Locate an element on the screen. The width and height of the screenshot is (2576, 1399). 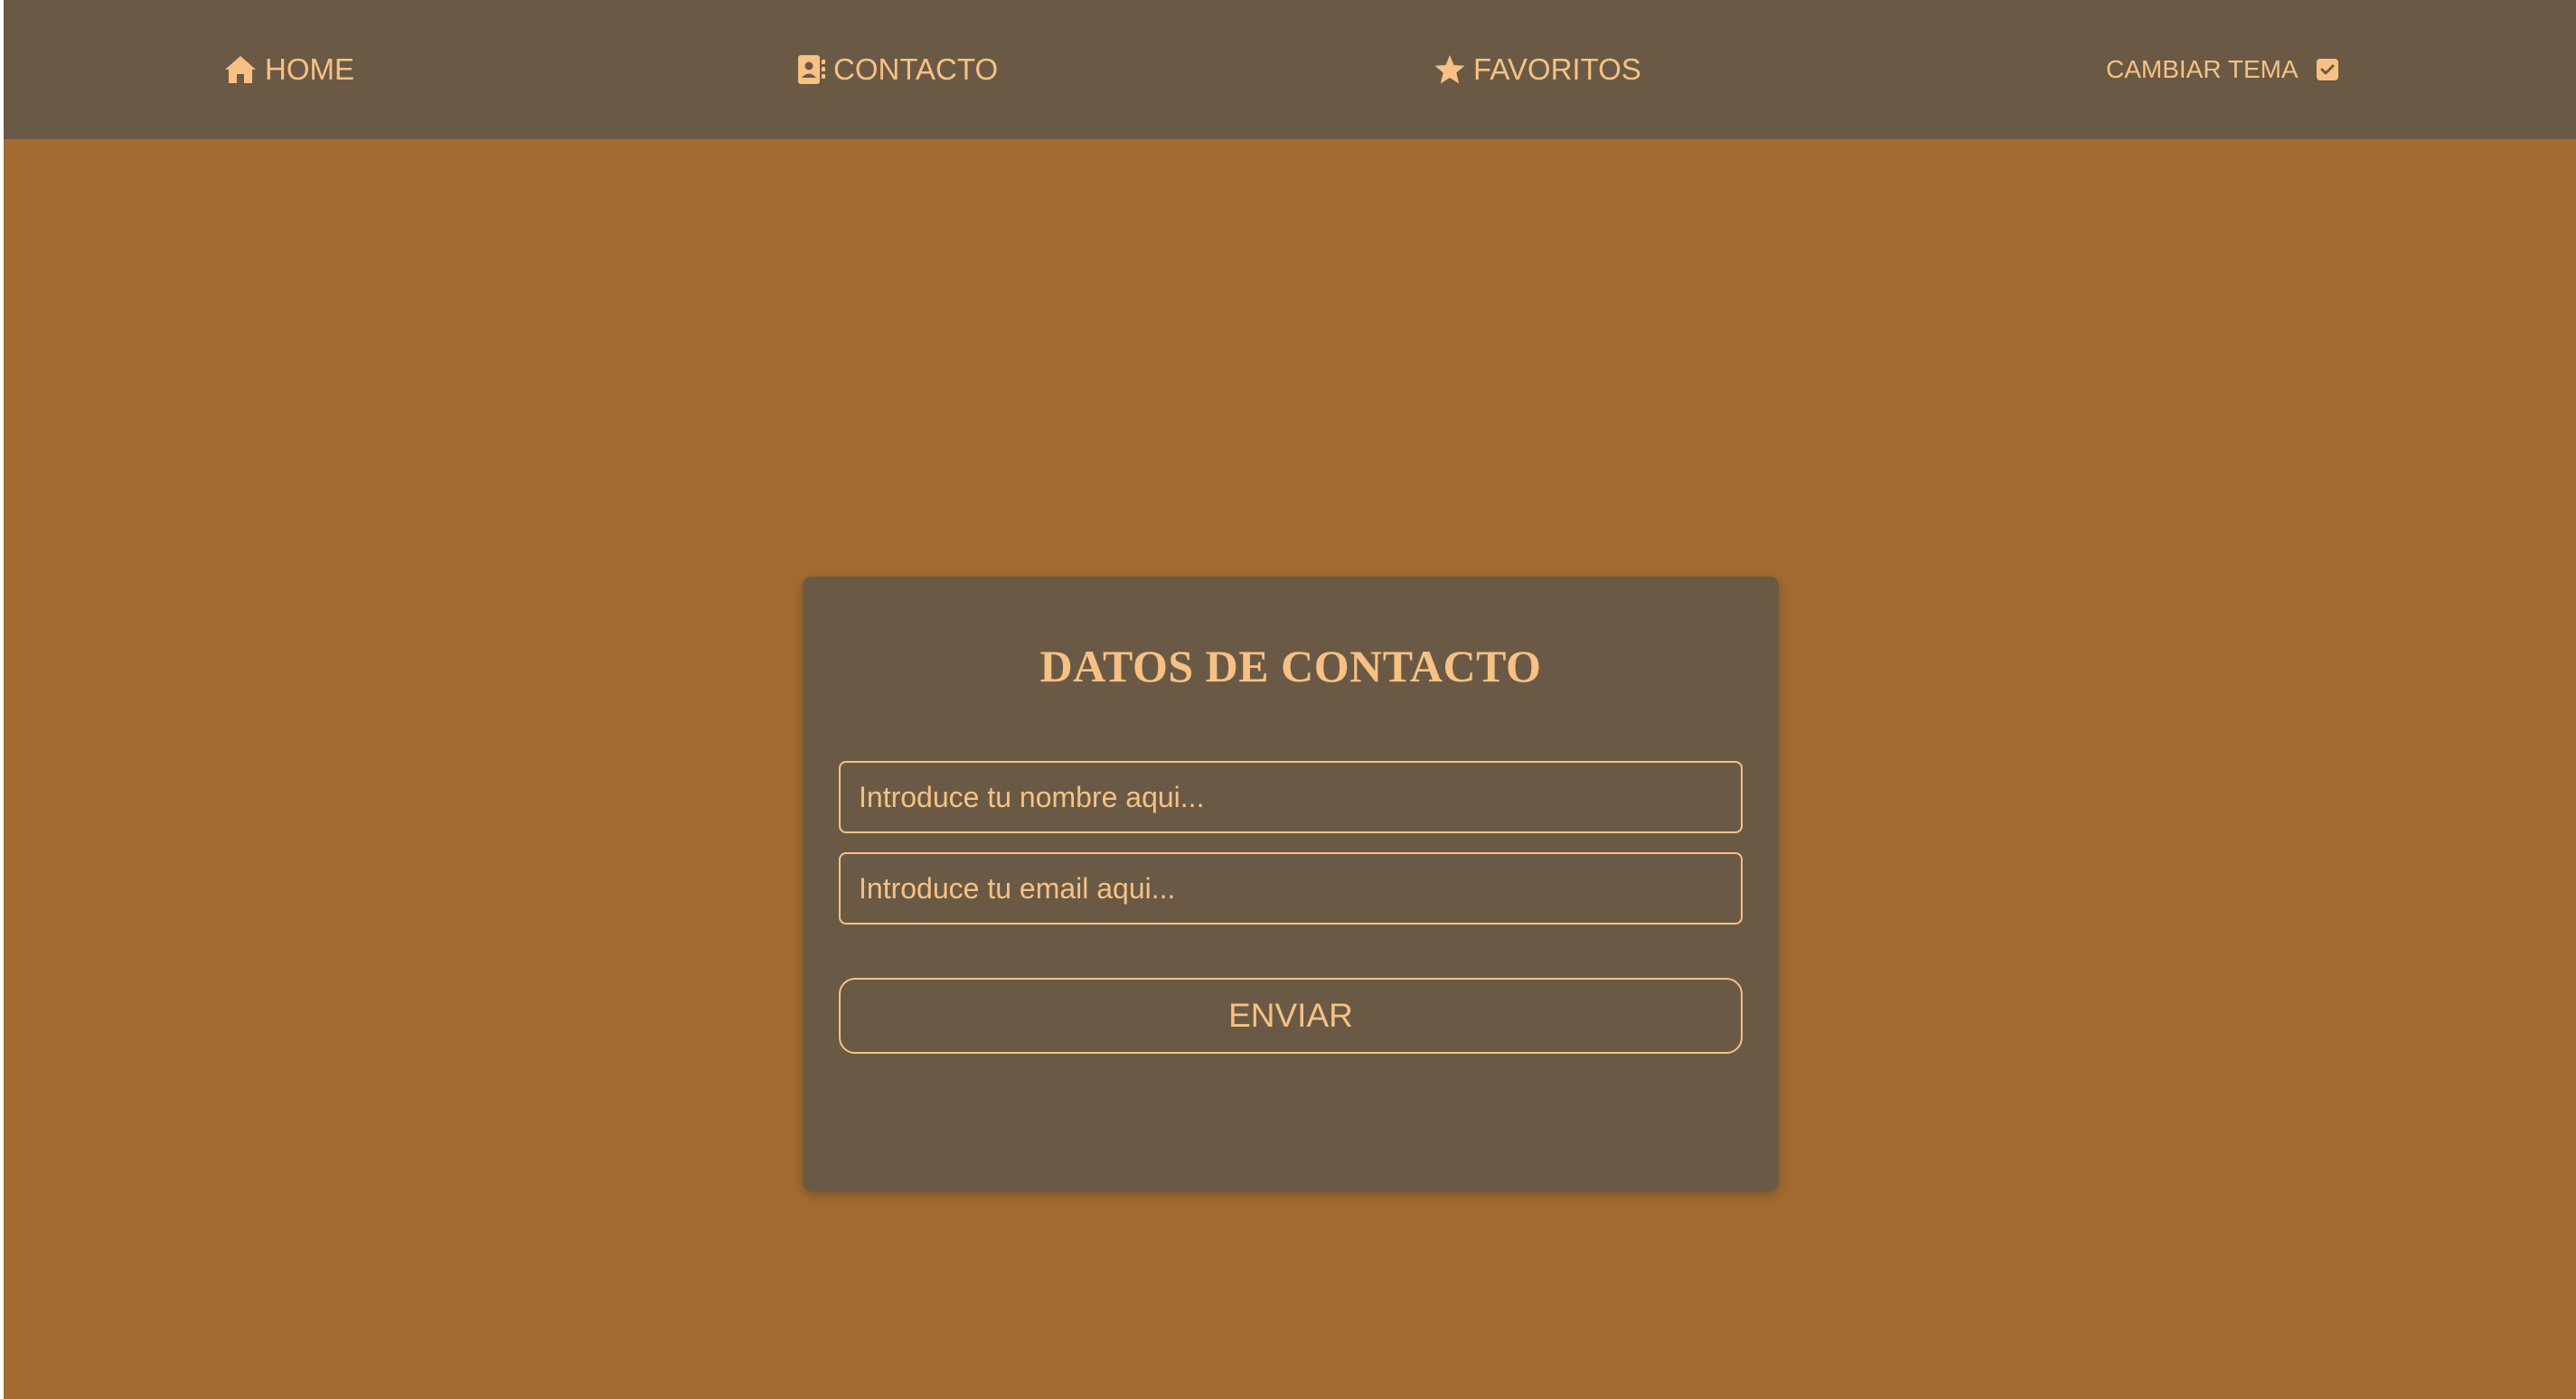
star-icon is located at coordinates (1450, 69).